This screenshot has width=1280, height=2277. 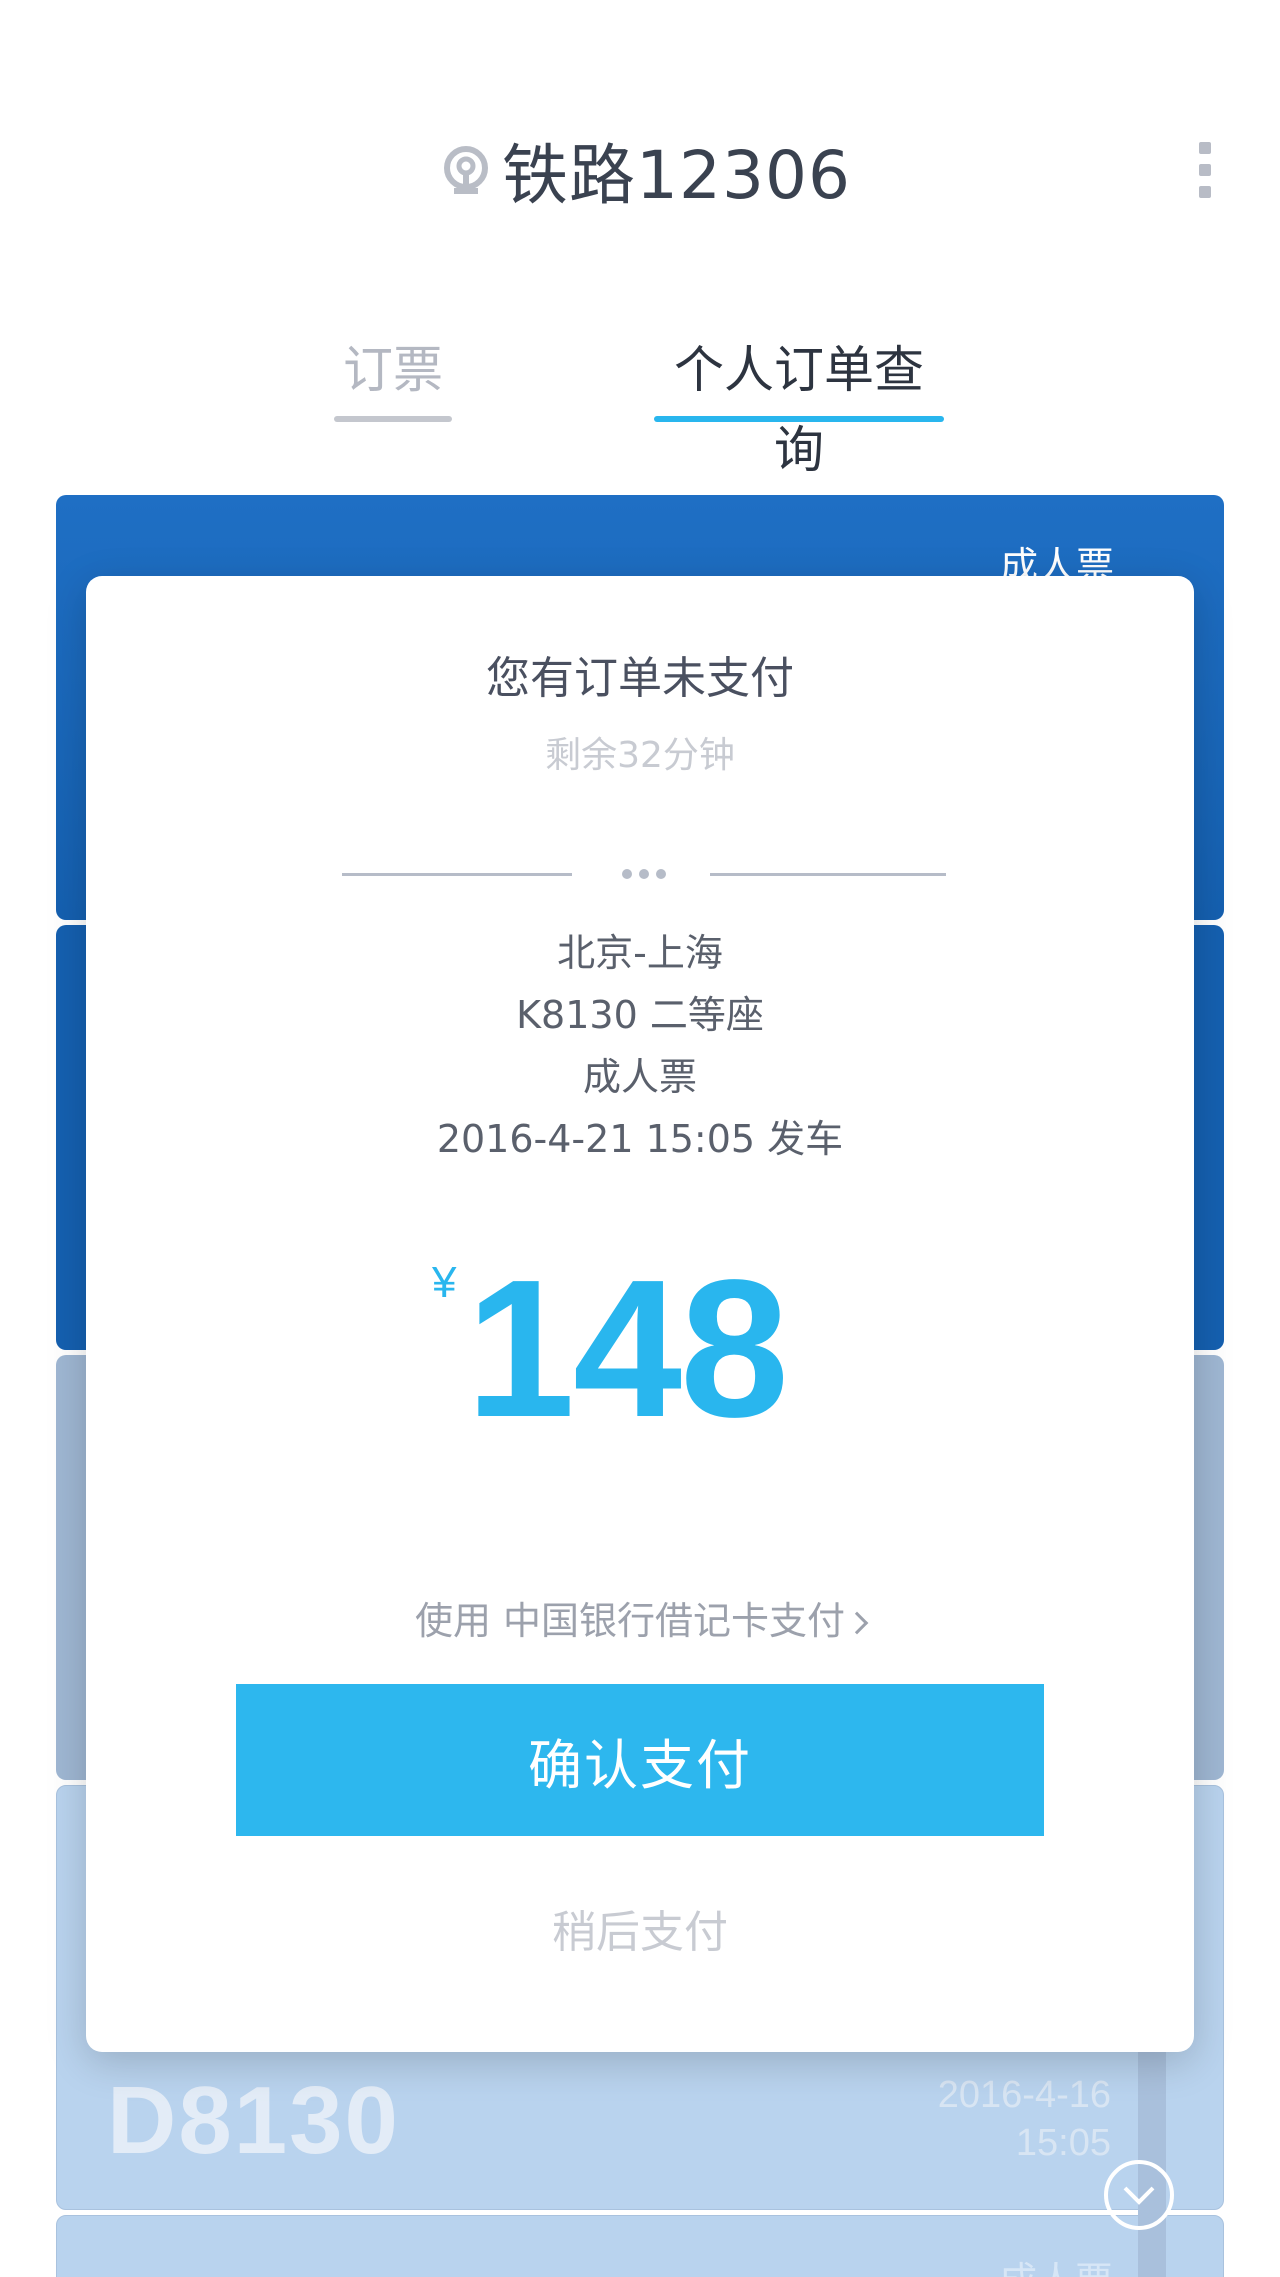 What do you see at coordinates (393, 370) in the screenshot?
I see `tab-book-ticket-label: 订票` at bounding box center [393, 370].